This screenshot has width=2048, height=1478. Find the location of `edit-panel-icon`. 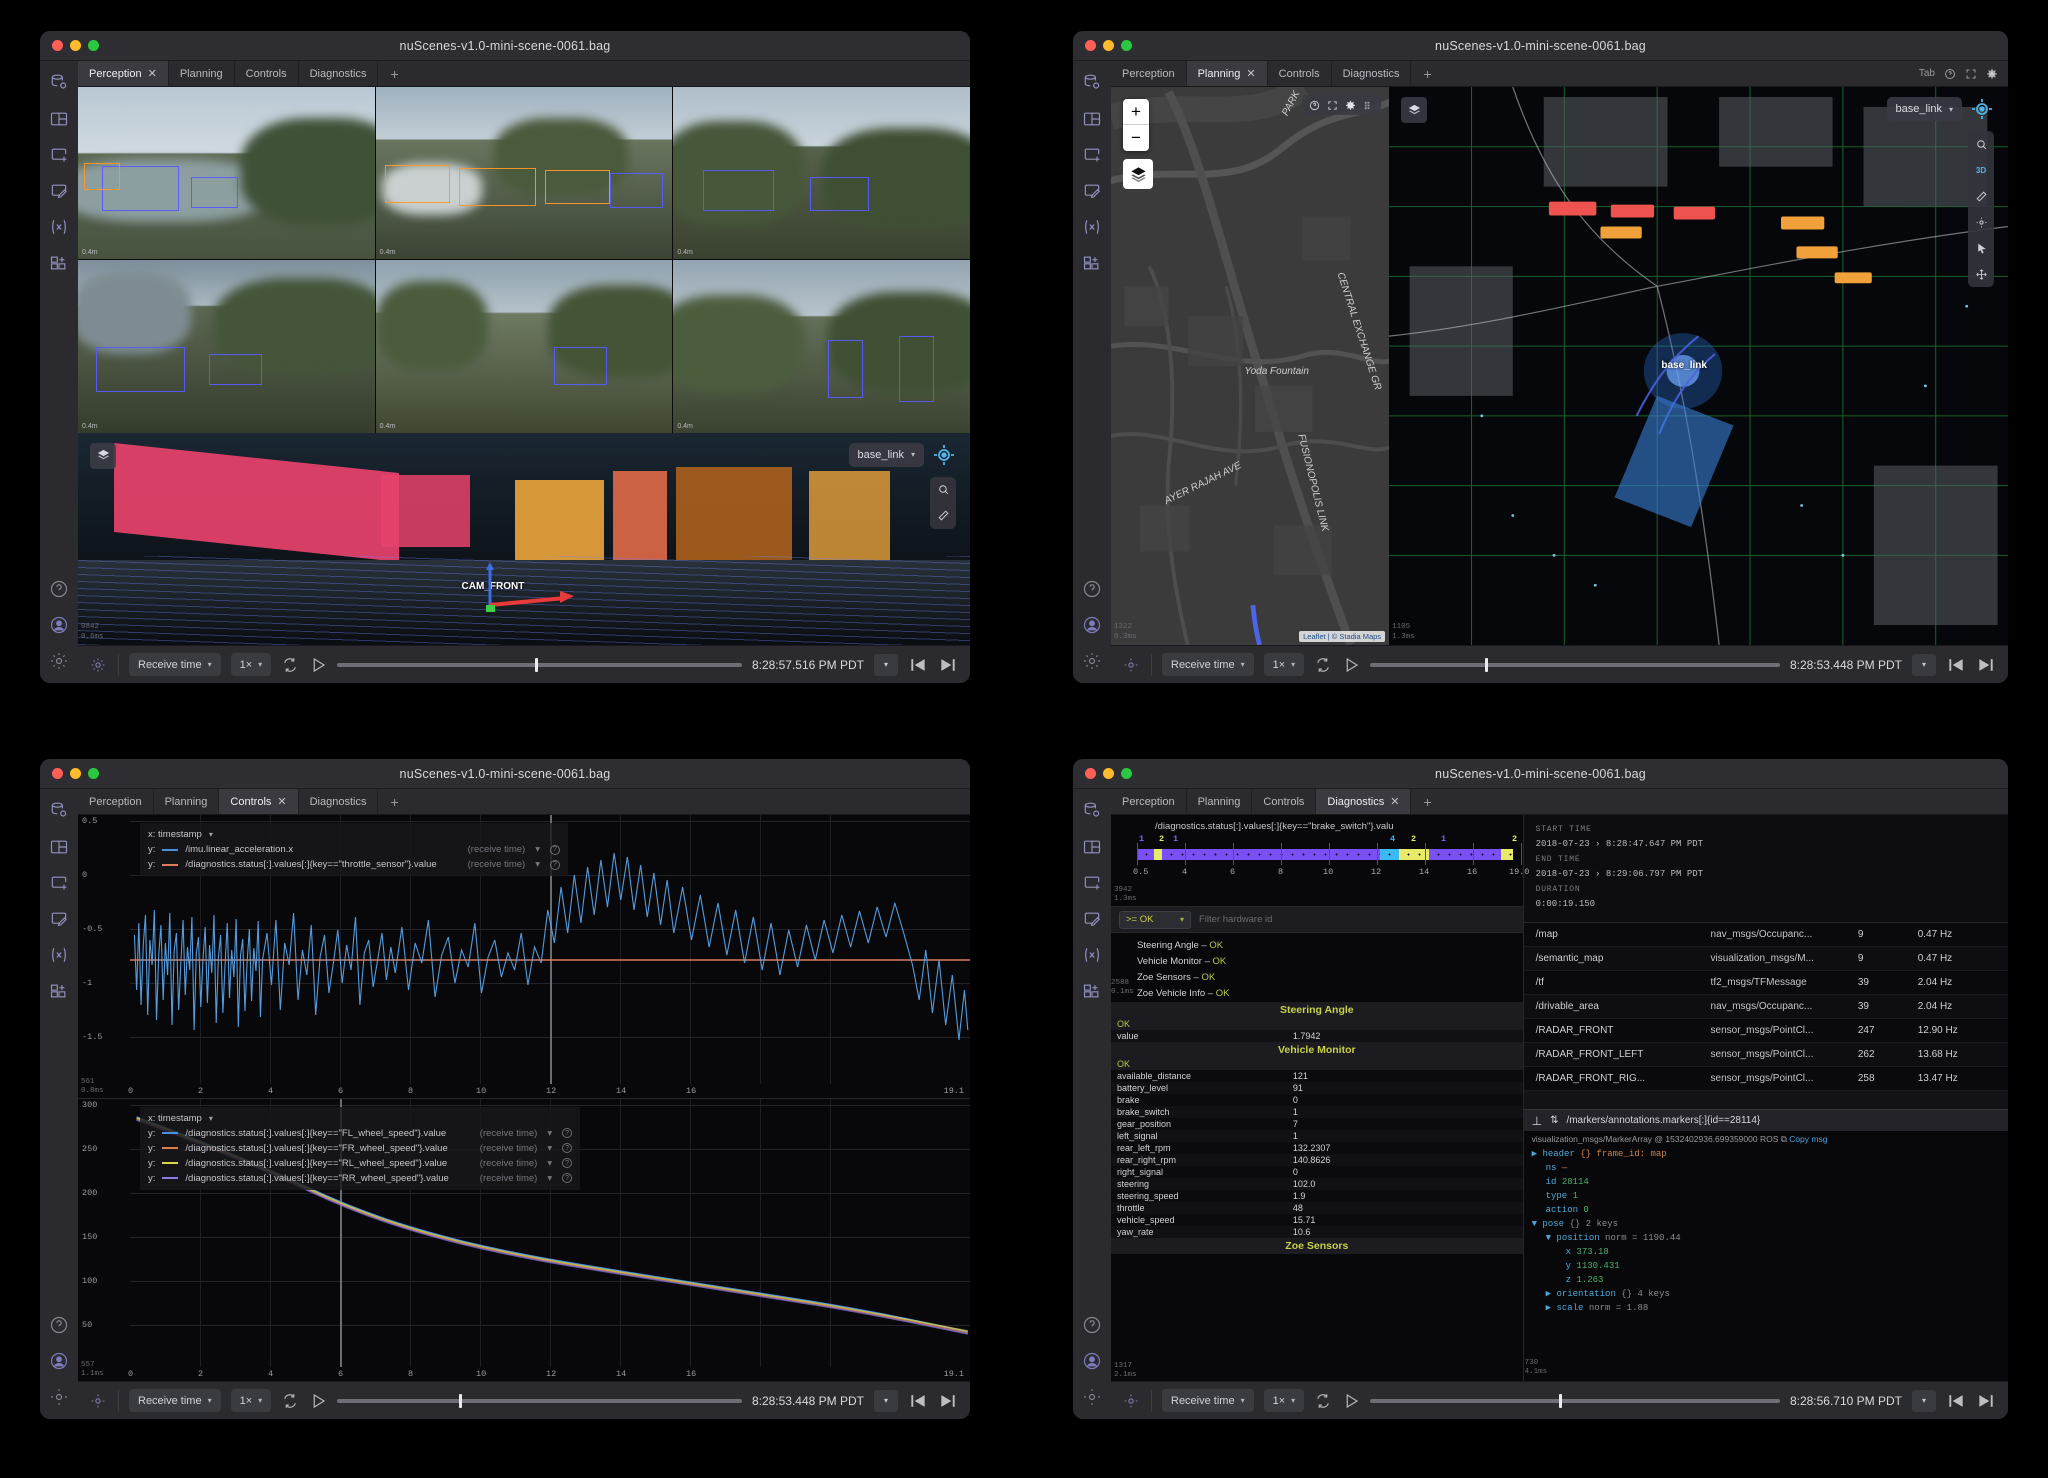

edit-panel-icon is located at coordinates (59, 191).